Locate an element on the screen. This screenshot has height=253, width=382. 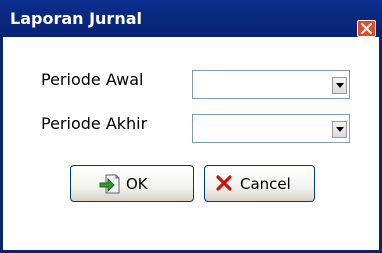
start-period-select is located at coordinates (271, 84).